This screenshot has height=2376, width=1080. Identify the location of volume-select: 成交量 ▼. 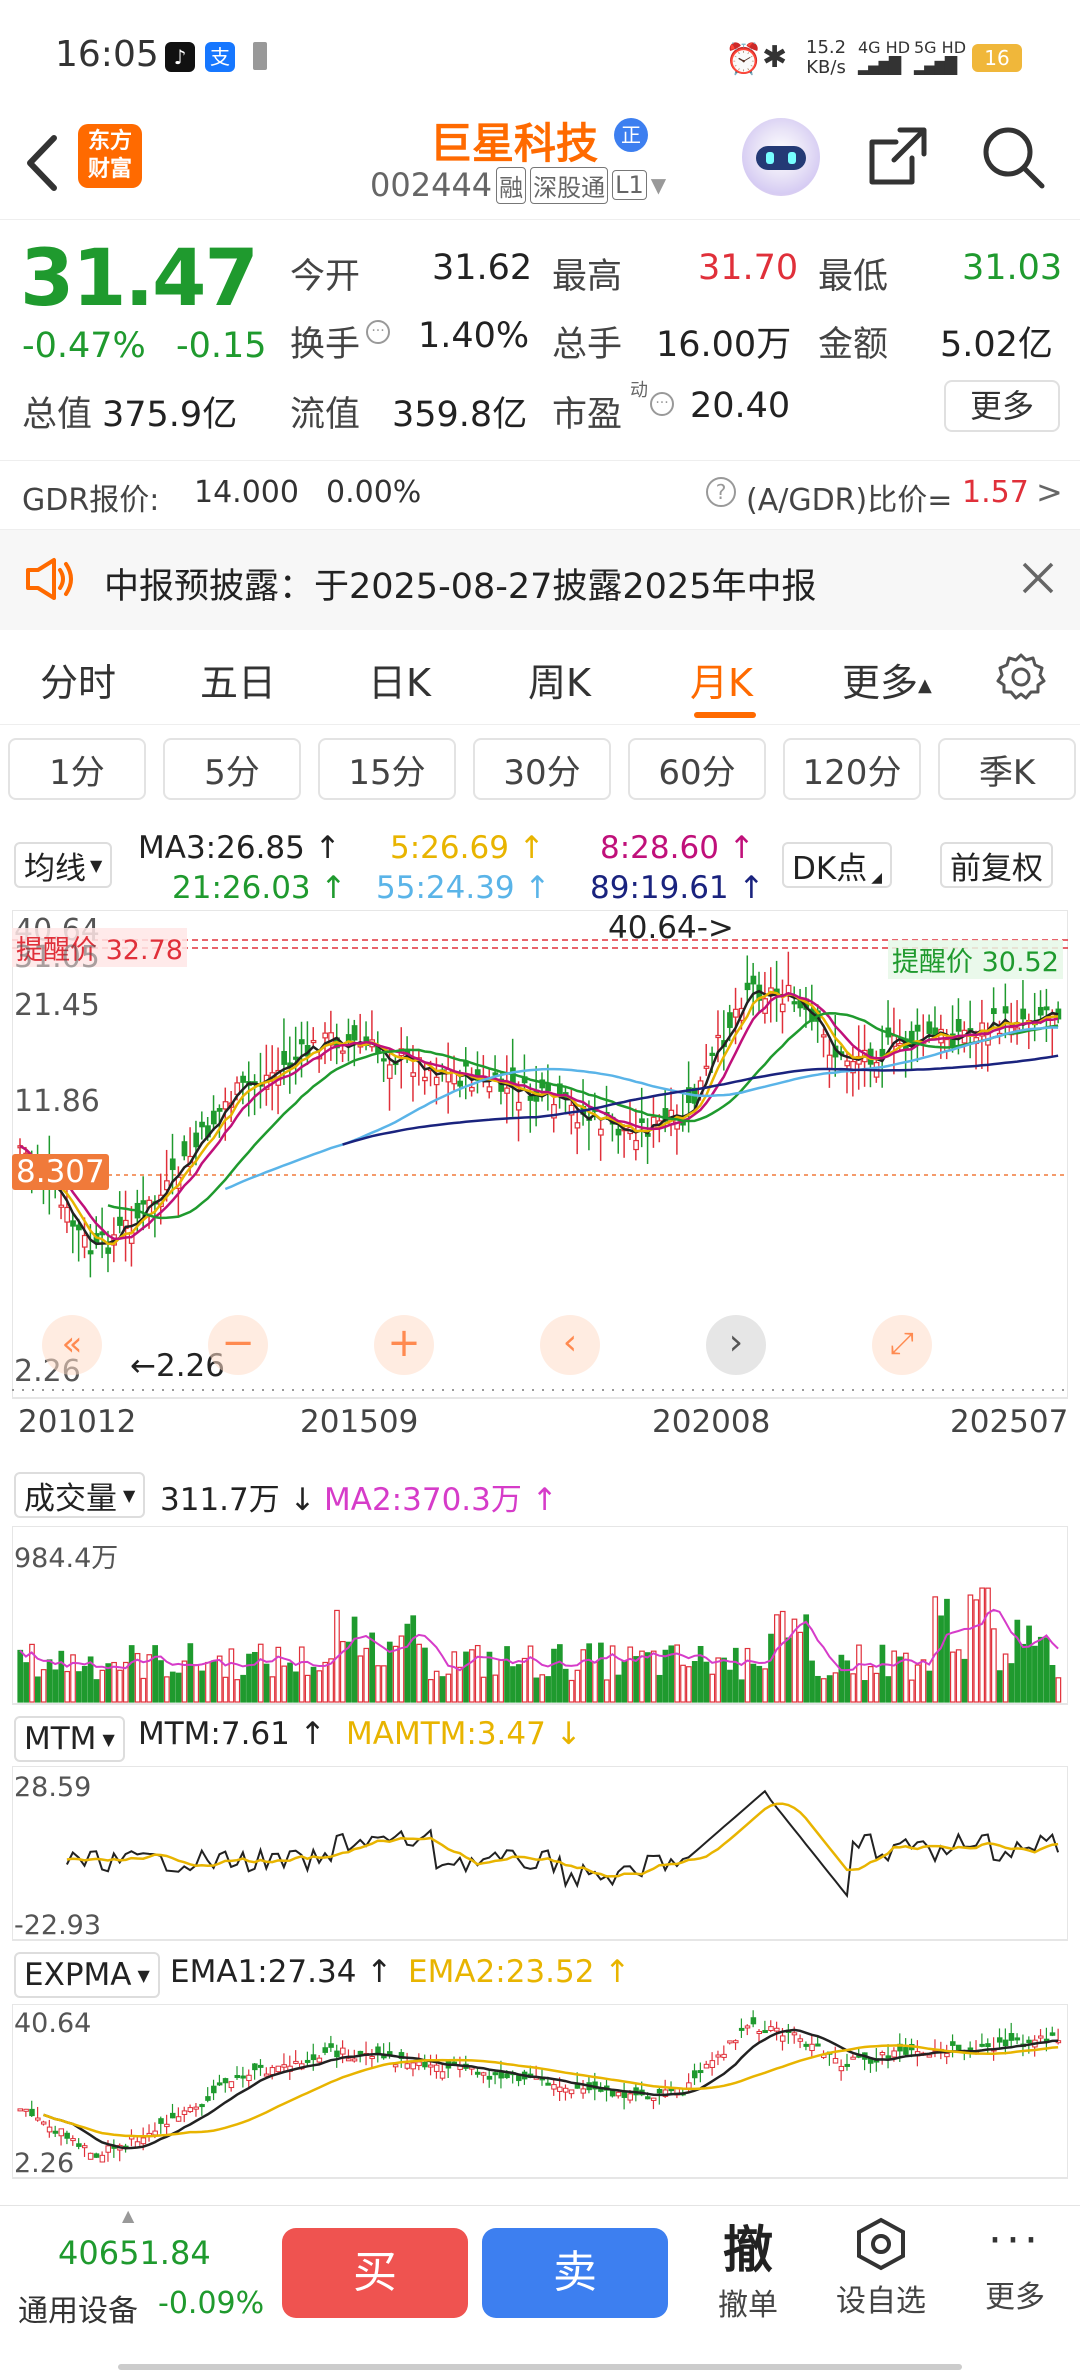
(80, 1495).